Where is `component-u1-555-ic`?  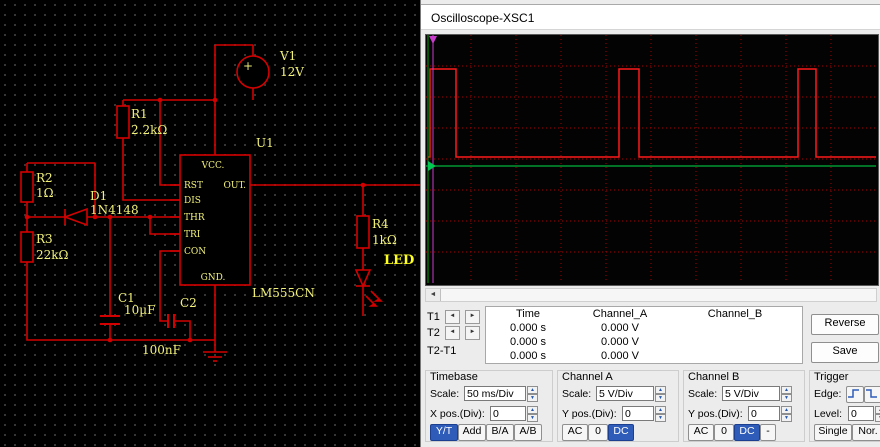 component-u1-555-ic is located at coordinates (210, 220).